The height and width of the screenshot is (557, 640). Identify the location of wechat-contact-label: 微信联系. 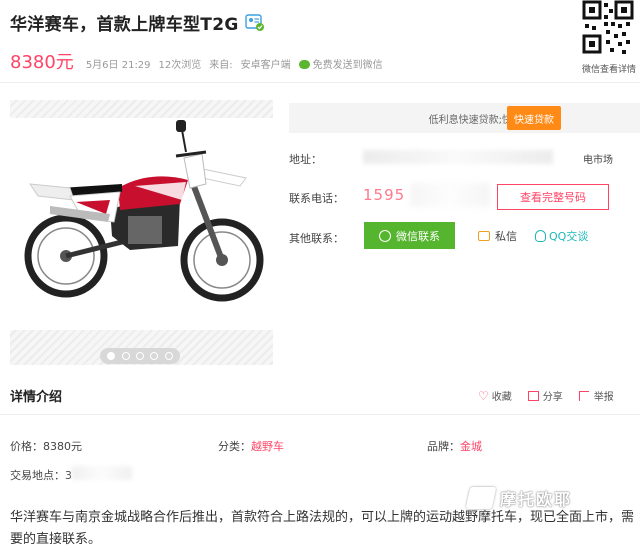
(418, 236).